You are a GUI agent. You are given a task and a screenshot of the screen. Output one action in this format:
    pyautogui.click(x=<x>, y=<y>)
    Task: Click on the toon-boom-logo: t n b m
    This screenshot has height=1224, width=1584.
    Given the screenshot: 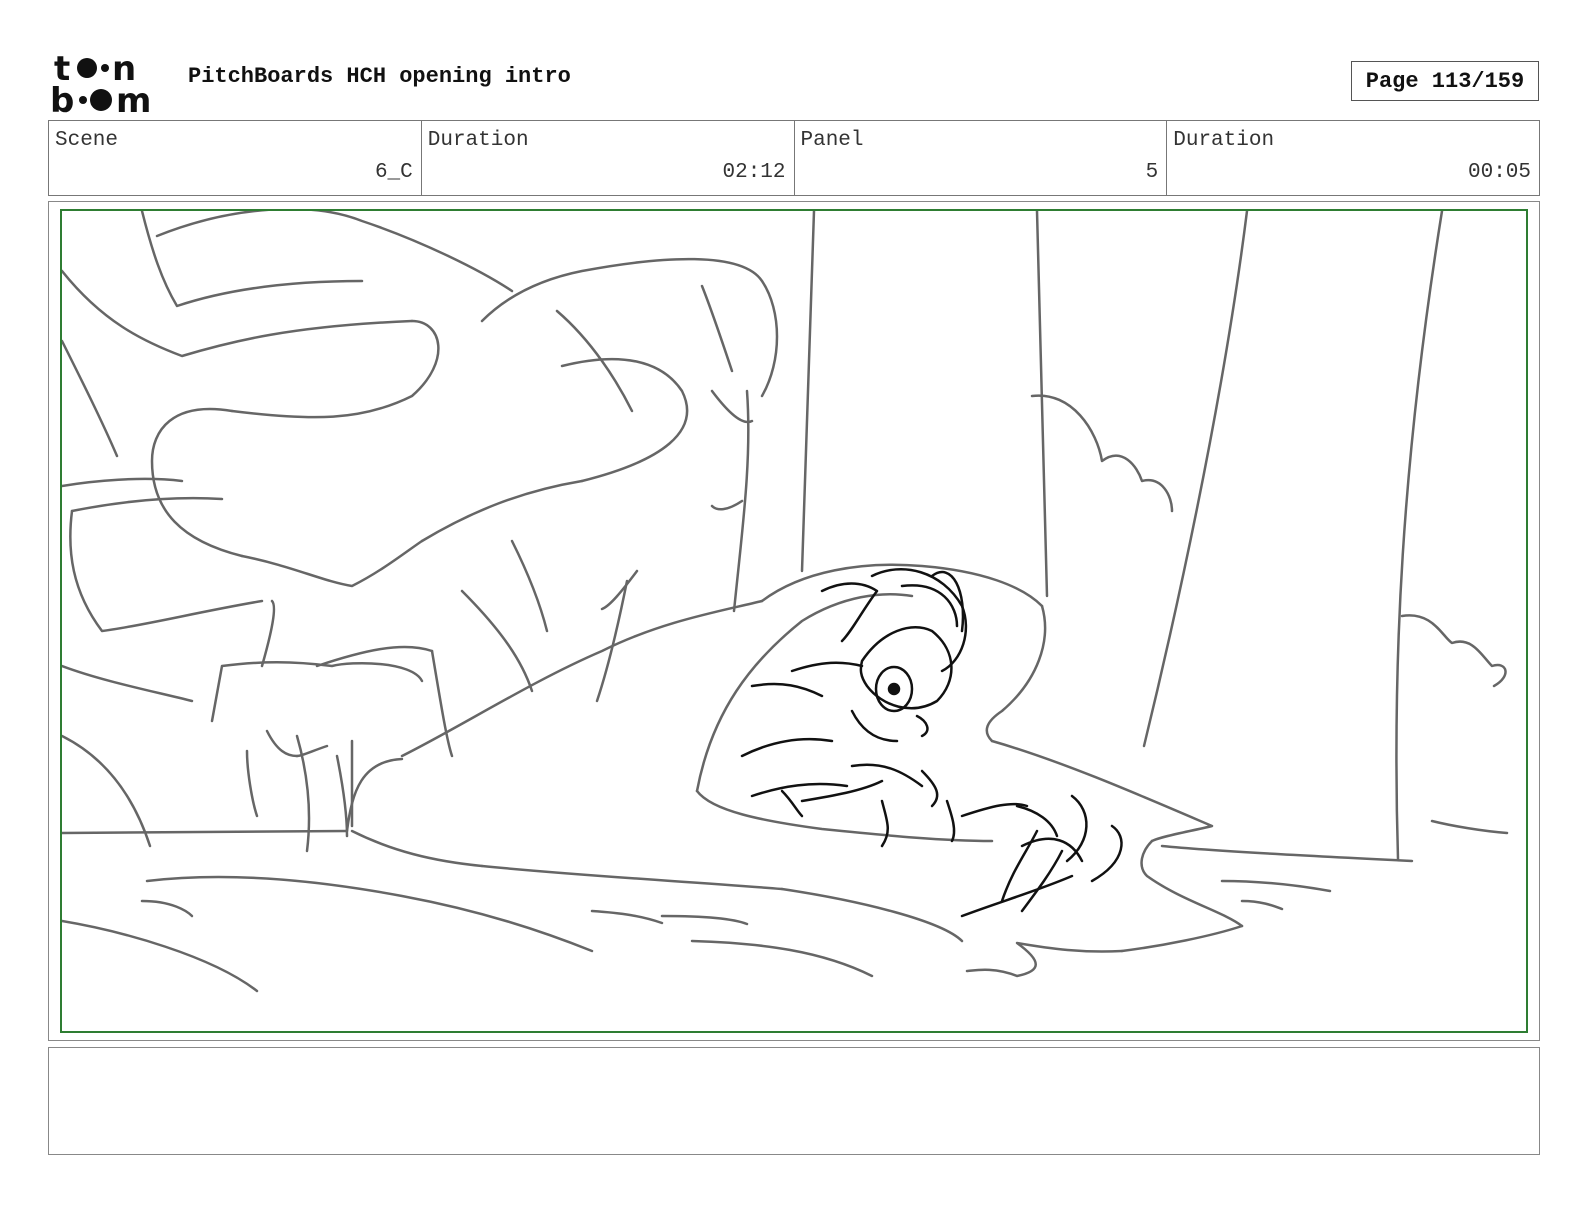 What is the action you would take?
    pyautogui.click(x=108, y=85)
    